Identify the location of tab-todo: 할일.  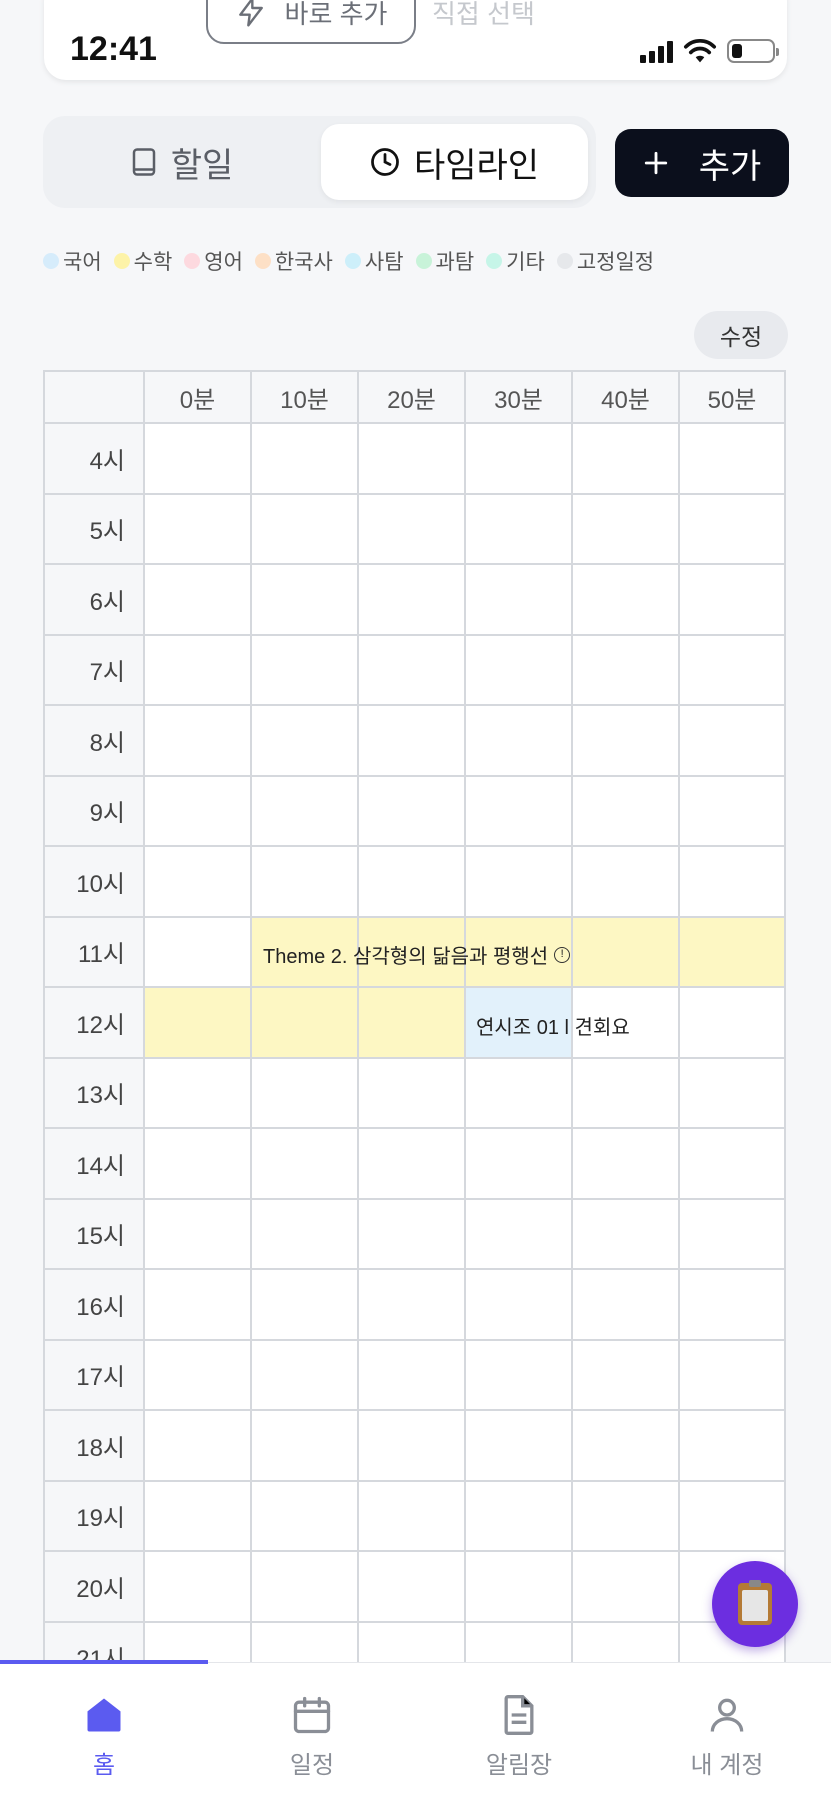
(182, 162).